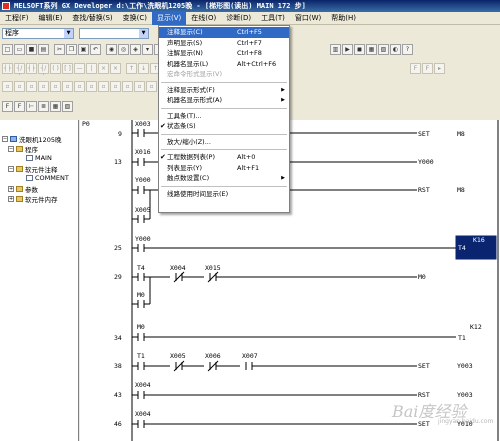 The height and width of the screenshot is (441, 500). I want to click on menu-item-alias-display: 机器名显示(L) Alt+Ctrl+F6, so click(224, 64).